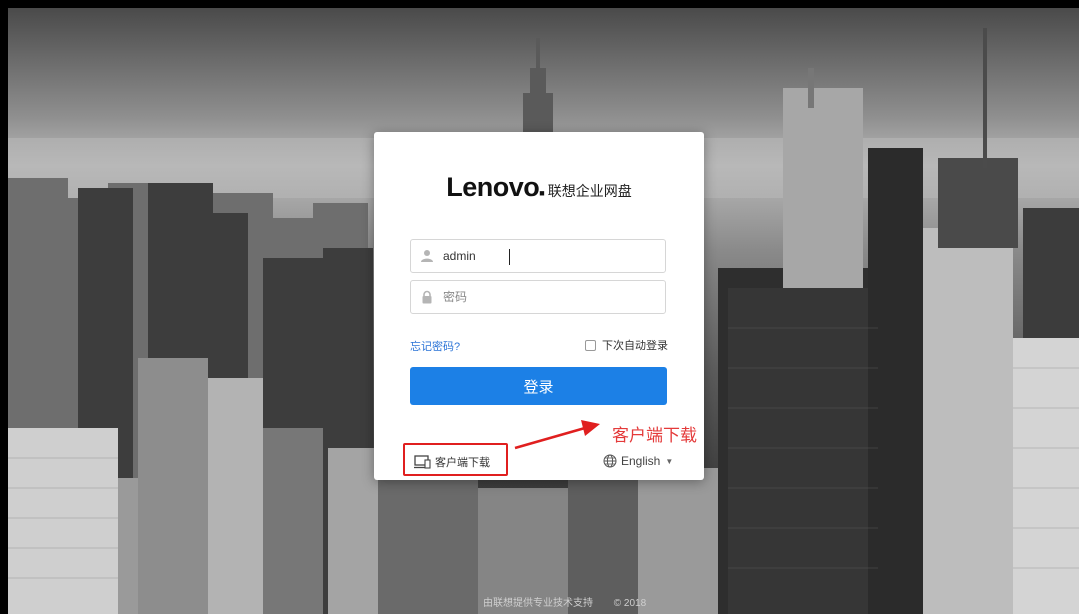 This screenshot has height=614, width=1079. Describe the element at coordinates (557, 435) in the screenshot. I see `arrow-icon` at that location.